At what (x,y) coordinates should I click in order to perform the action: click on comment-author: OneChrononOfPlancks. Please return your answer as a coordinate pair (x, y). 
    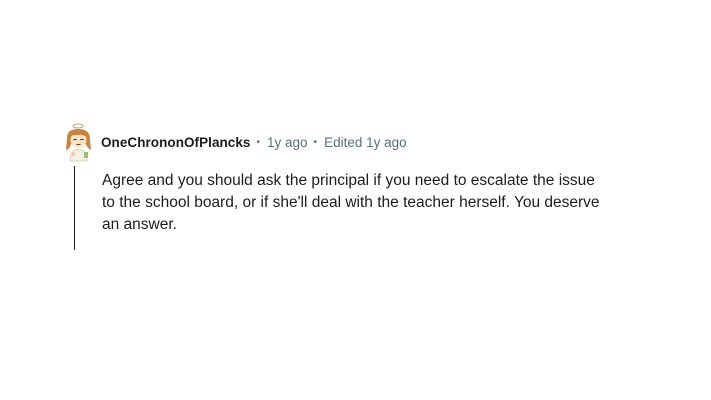
    Looking at the image, I should click on (175, 142).